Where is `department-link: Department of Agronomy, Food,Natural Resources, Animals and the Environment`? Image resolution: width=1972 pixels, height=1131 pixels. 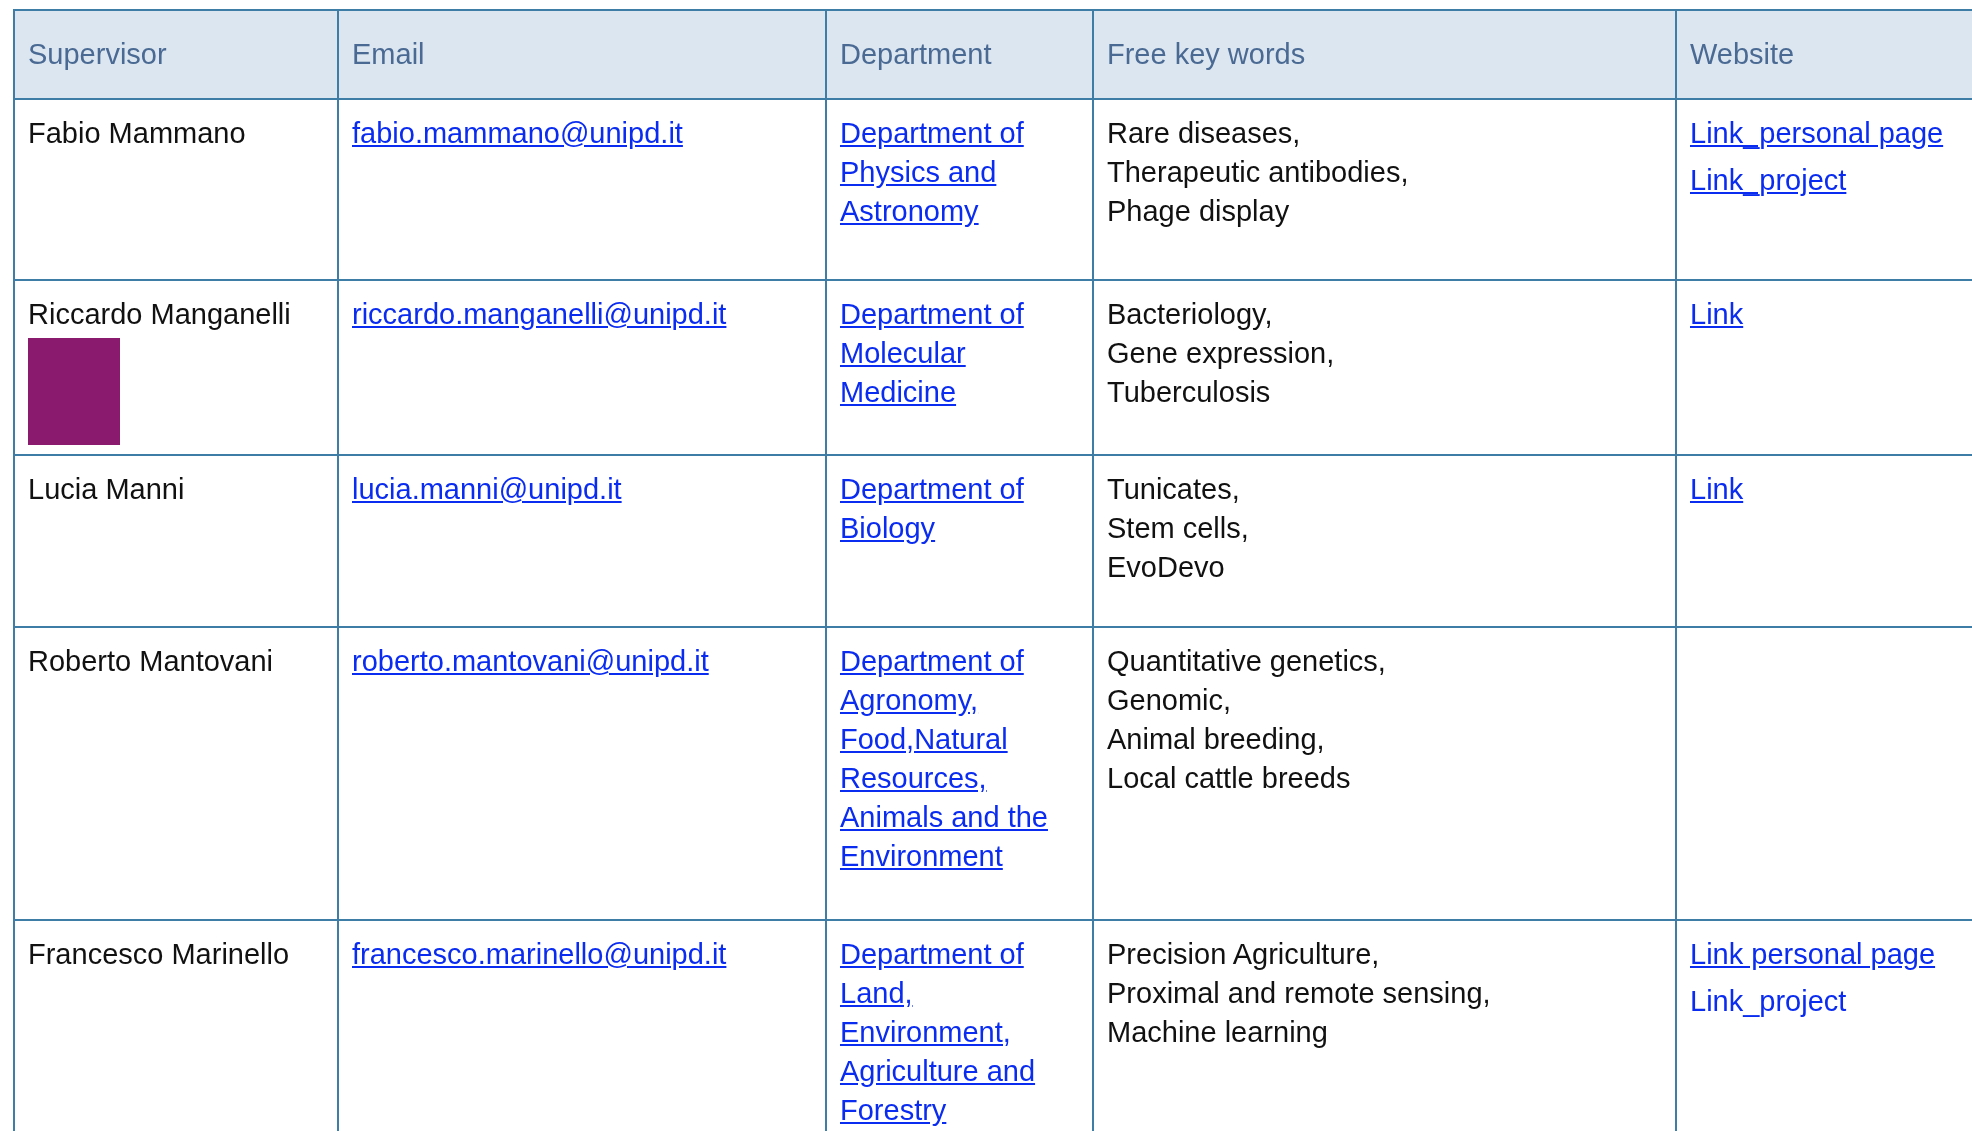
department-link: Department of Agronomy, Food,Natural Resources, Animals and the Environment is located at coordinates (963, 759).